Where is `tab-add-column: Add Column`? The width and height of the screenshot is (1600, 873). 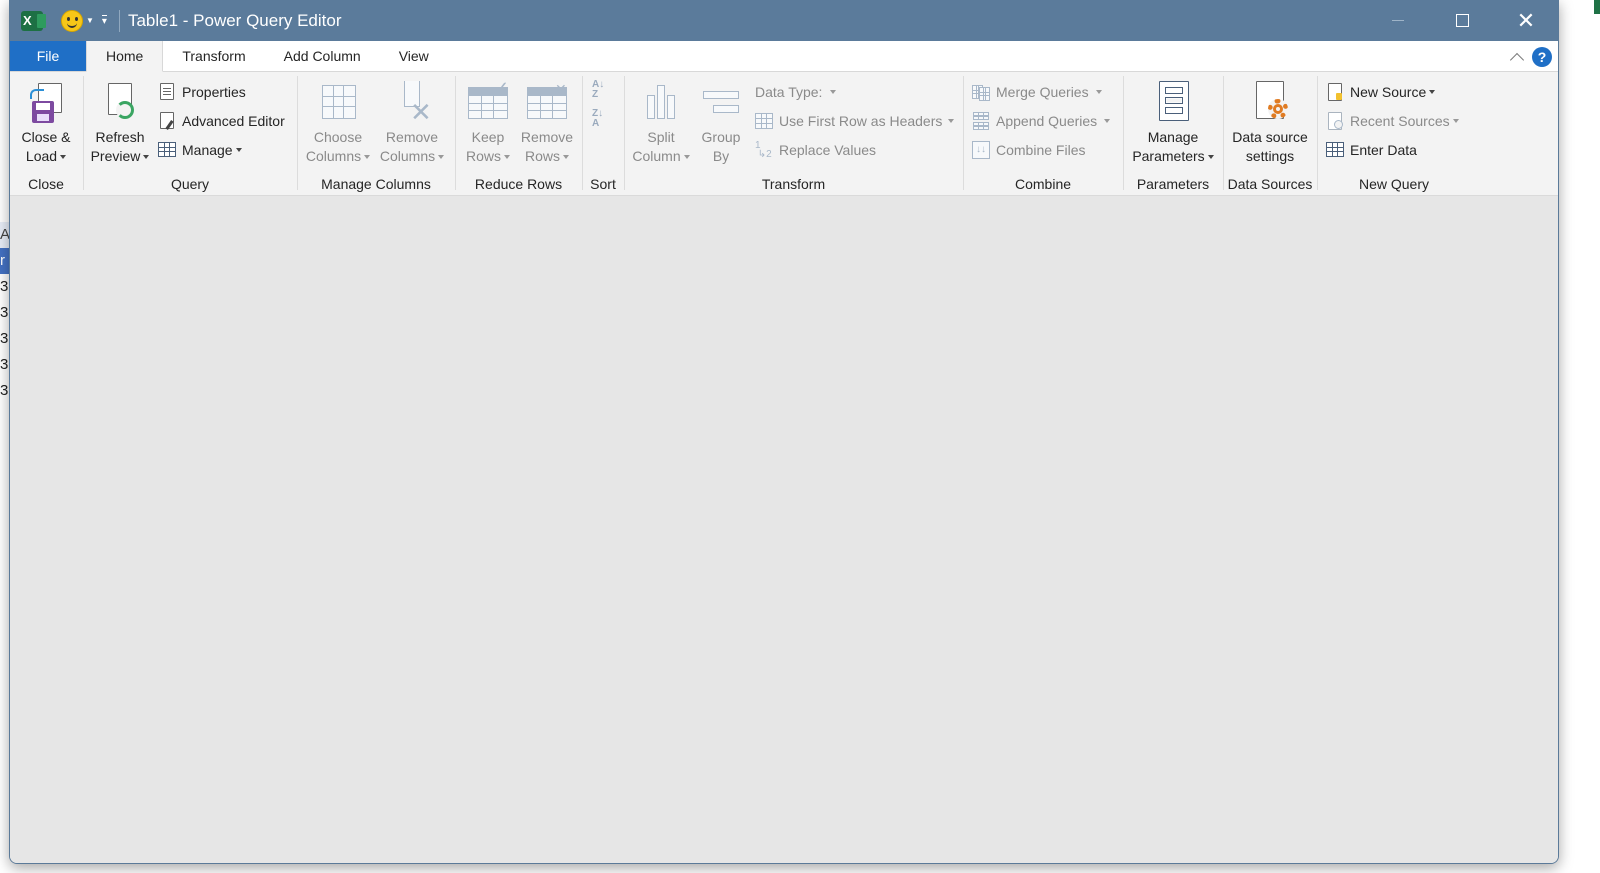 tab-add-column: Add Column is located at coordinates (322, 56).